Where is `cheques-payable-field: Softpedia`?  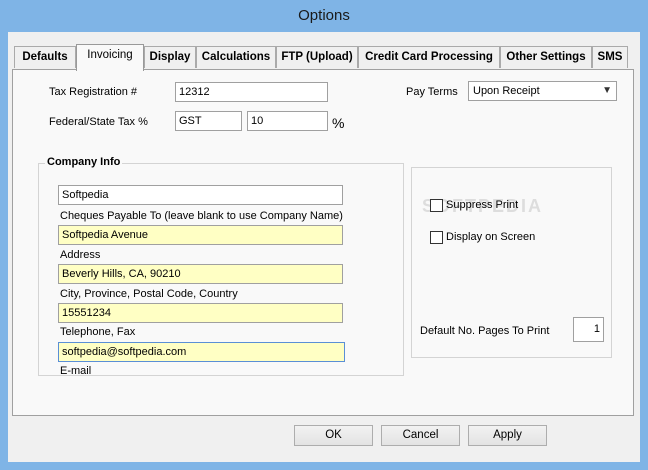
cheques-payable-field: Softpedia is located at coordinates (200, 195).